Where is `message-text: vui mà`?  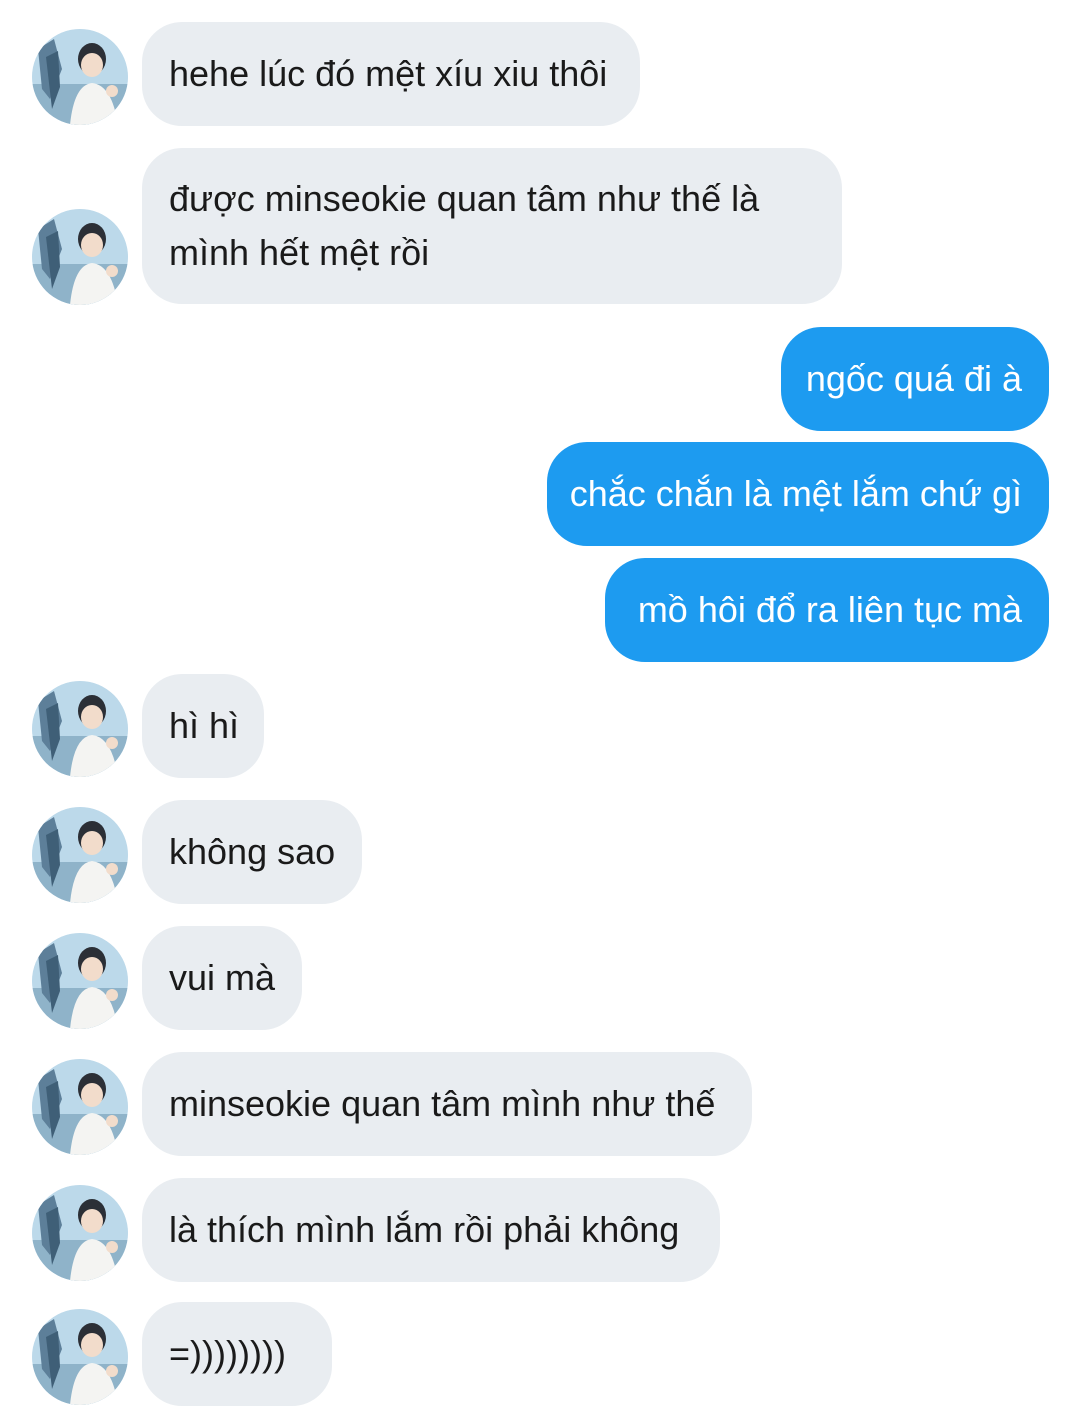
message-text: vui mà is located at coordinates (222, 977).